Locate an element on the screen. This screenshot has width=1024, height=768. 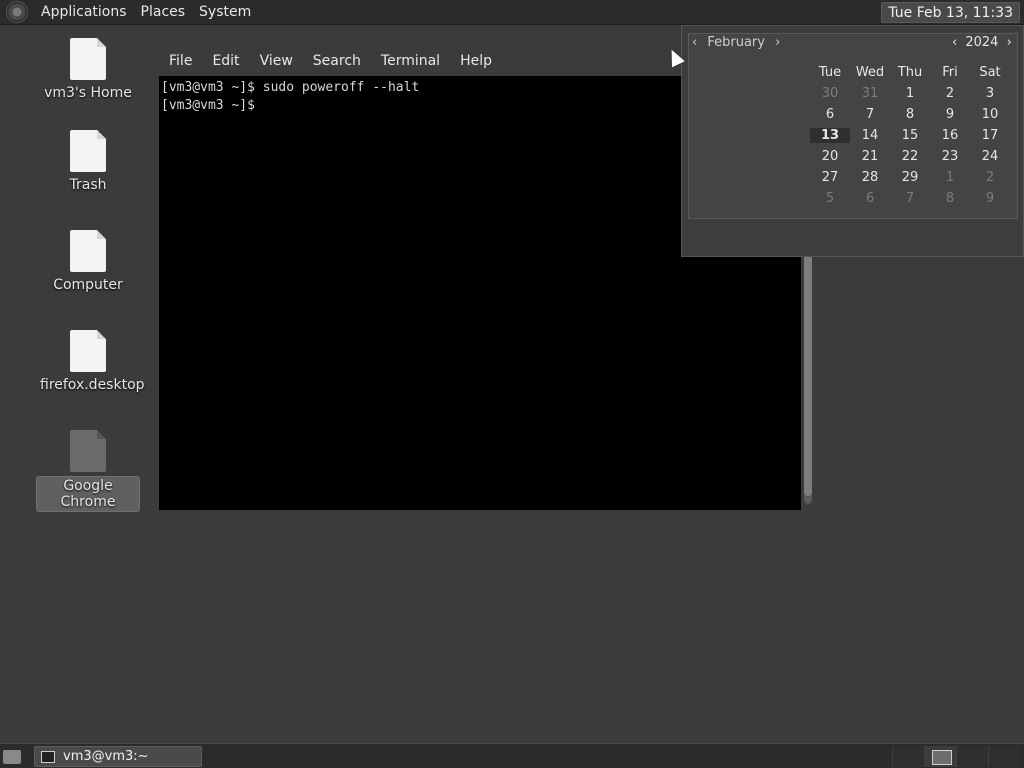
taskbar-terminal-button: vm3@vm3:~ is located at coordinates (118, 756).